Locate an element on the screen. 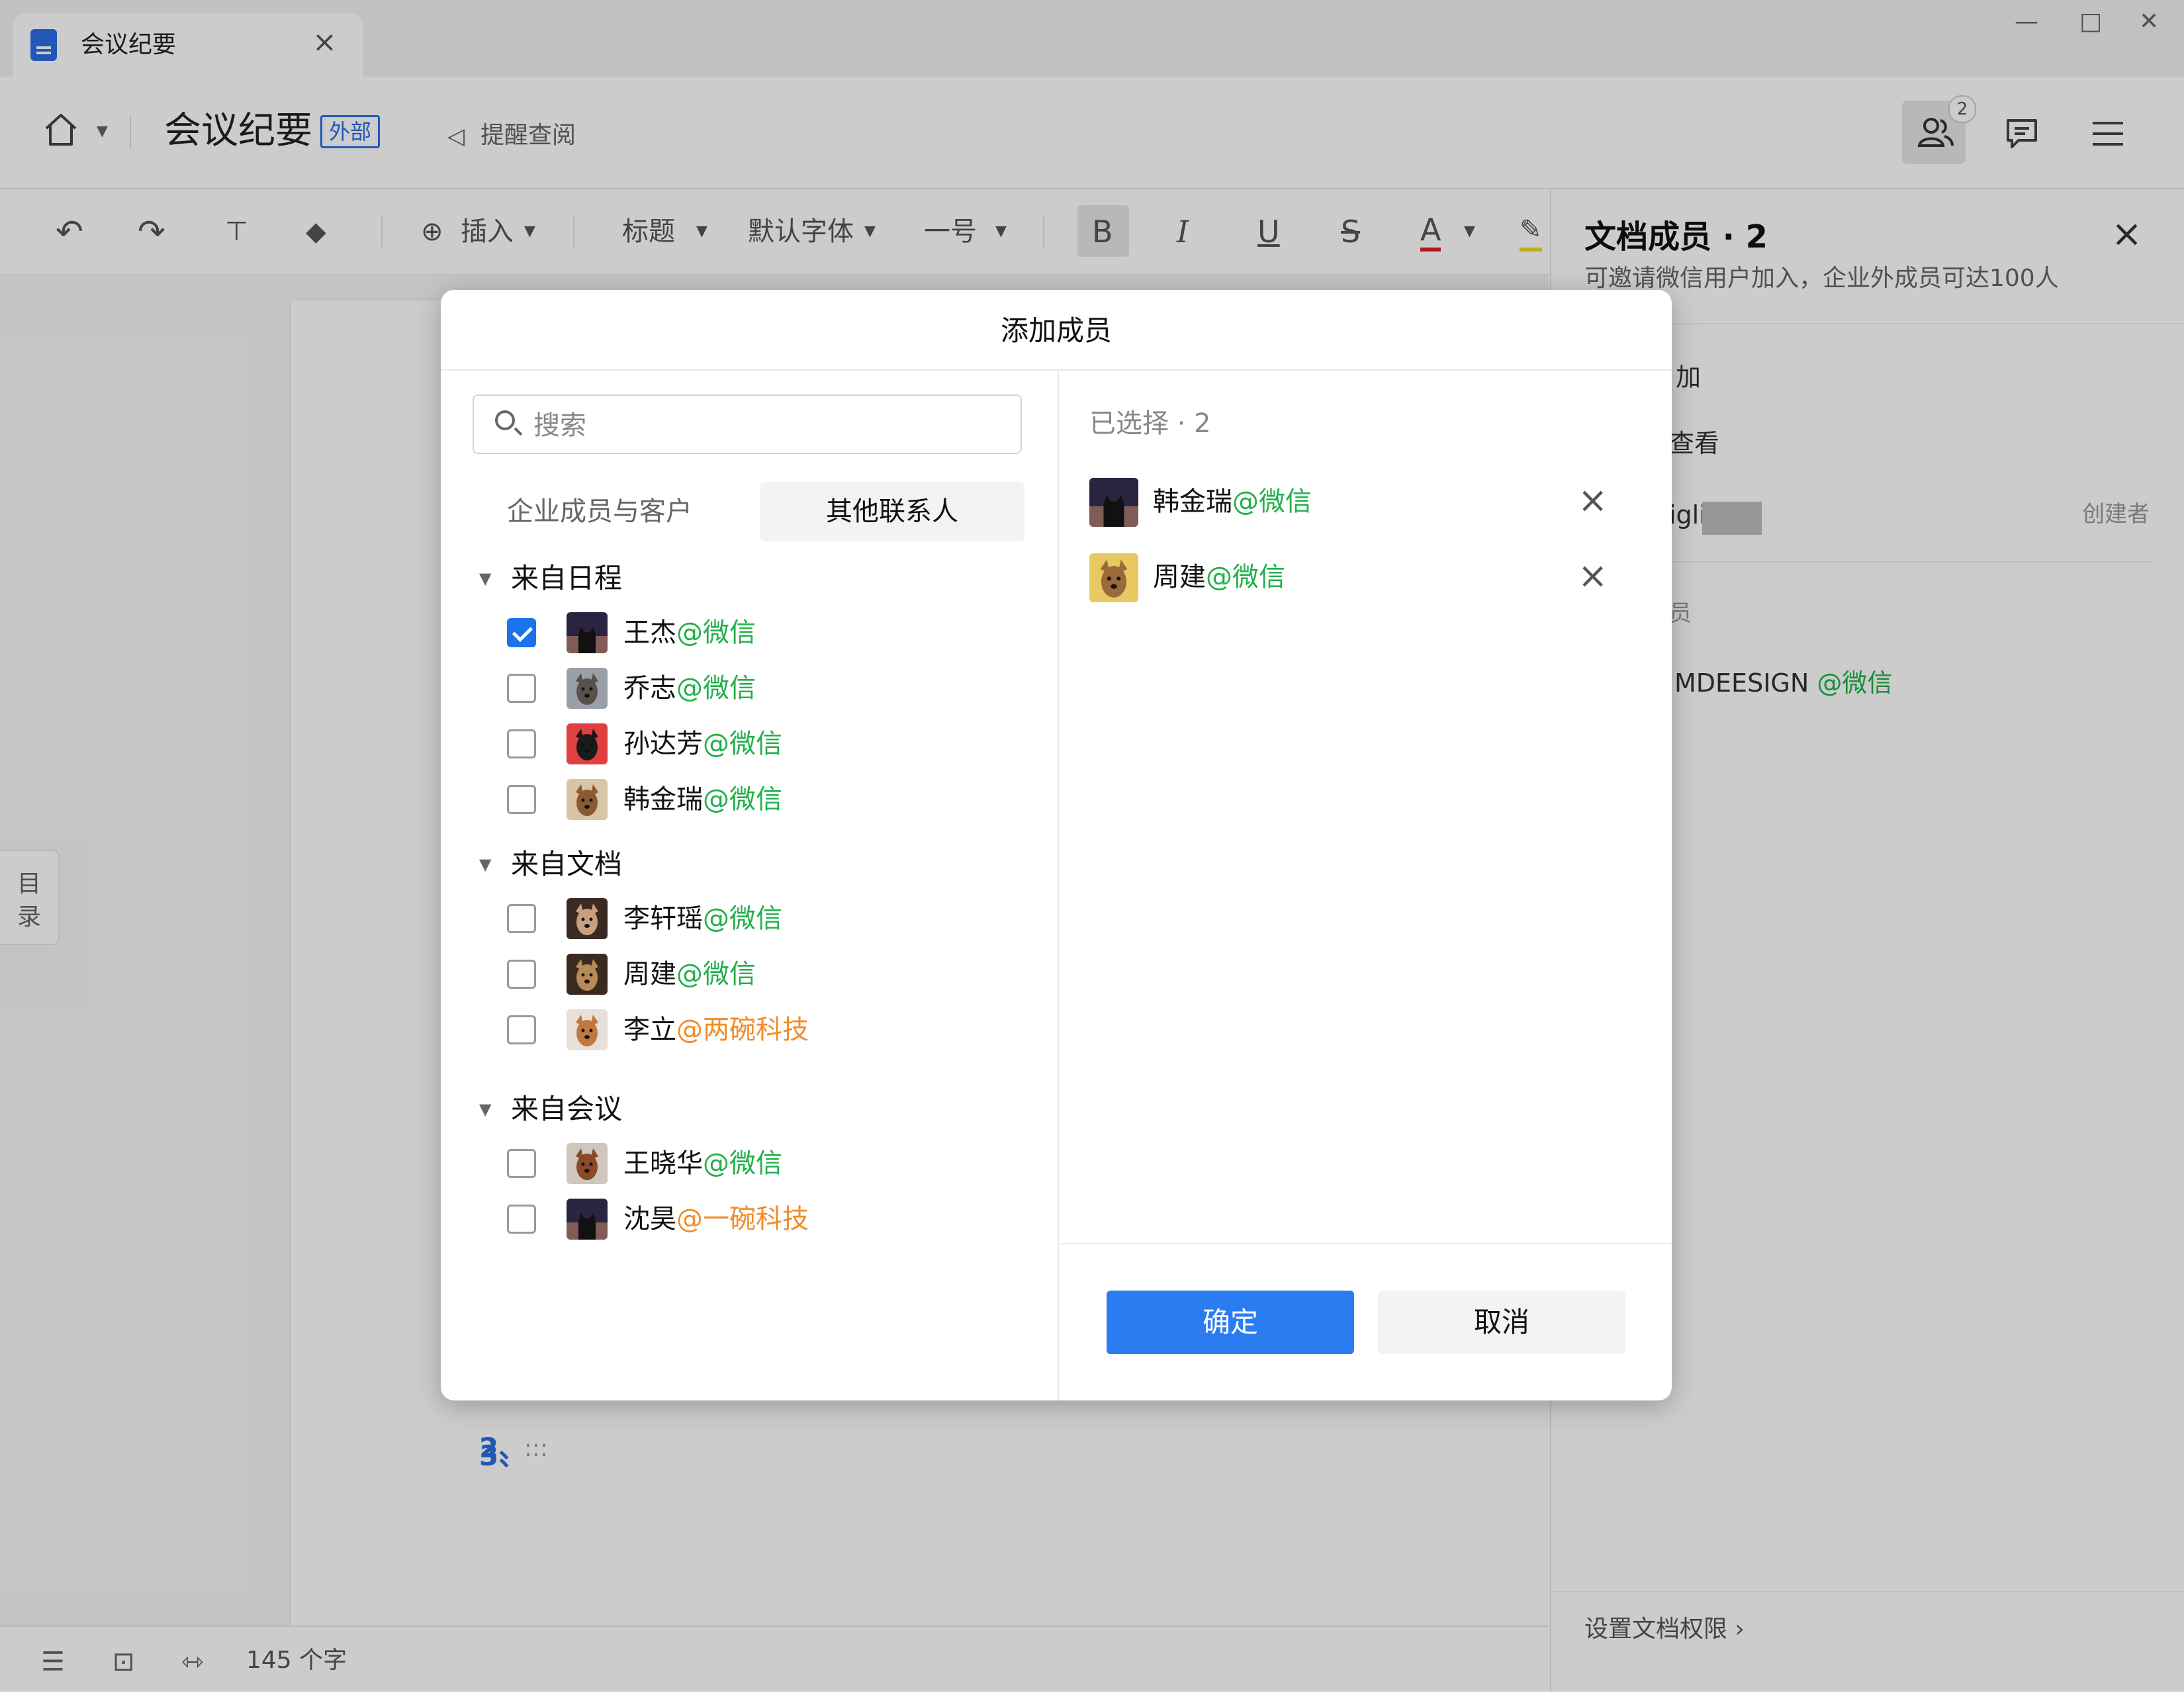 The height and width of the screenshot is (1693, 2184). contact-name-text: 李立 is located at coordinates (649, 1030).